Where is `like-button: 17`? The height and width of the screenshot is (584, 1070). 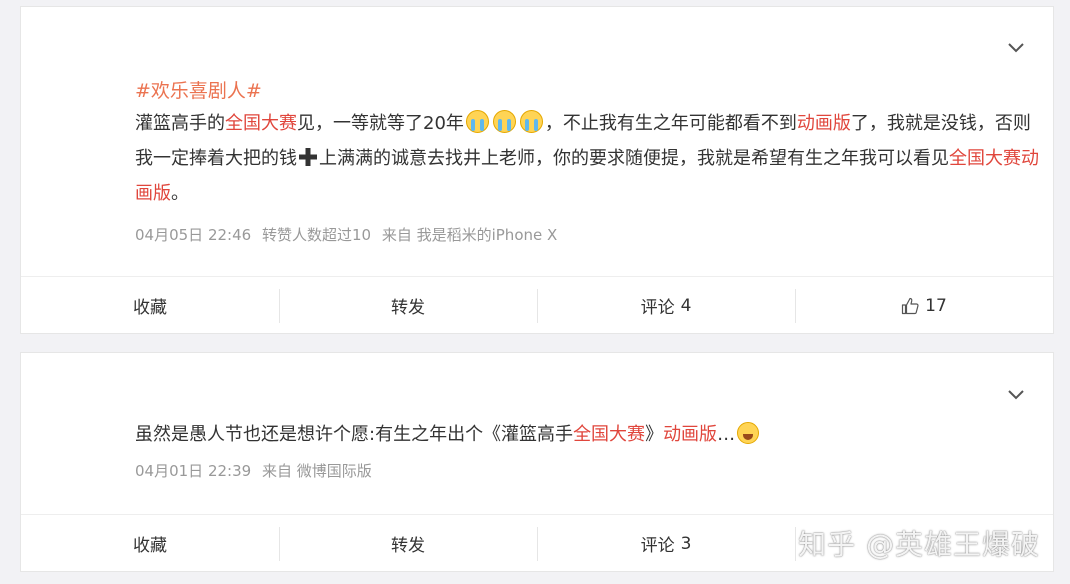
like-button: 17 is located at coordinates (924, 305).